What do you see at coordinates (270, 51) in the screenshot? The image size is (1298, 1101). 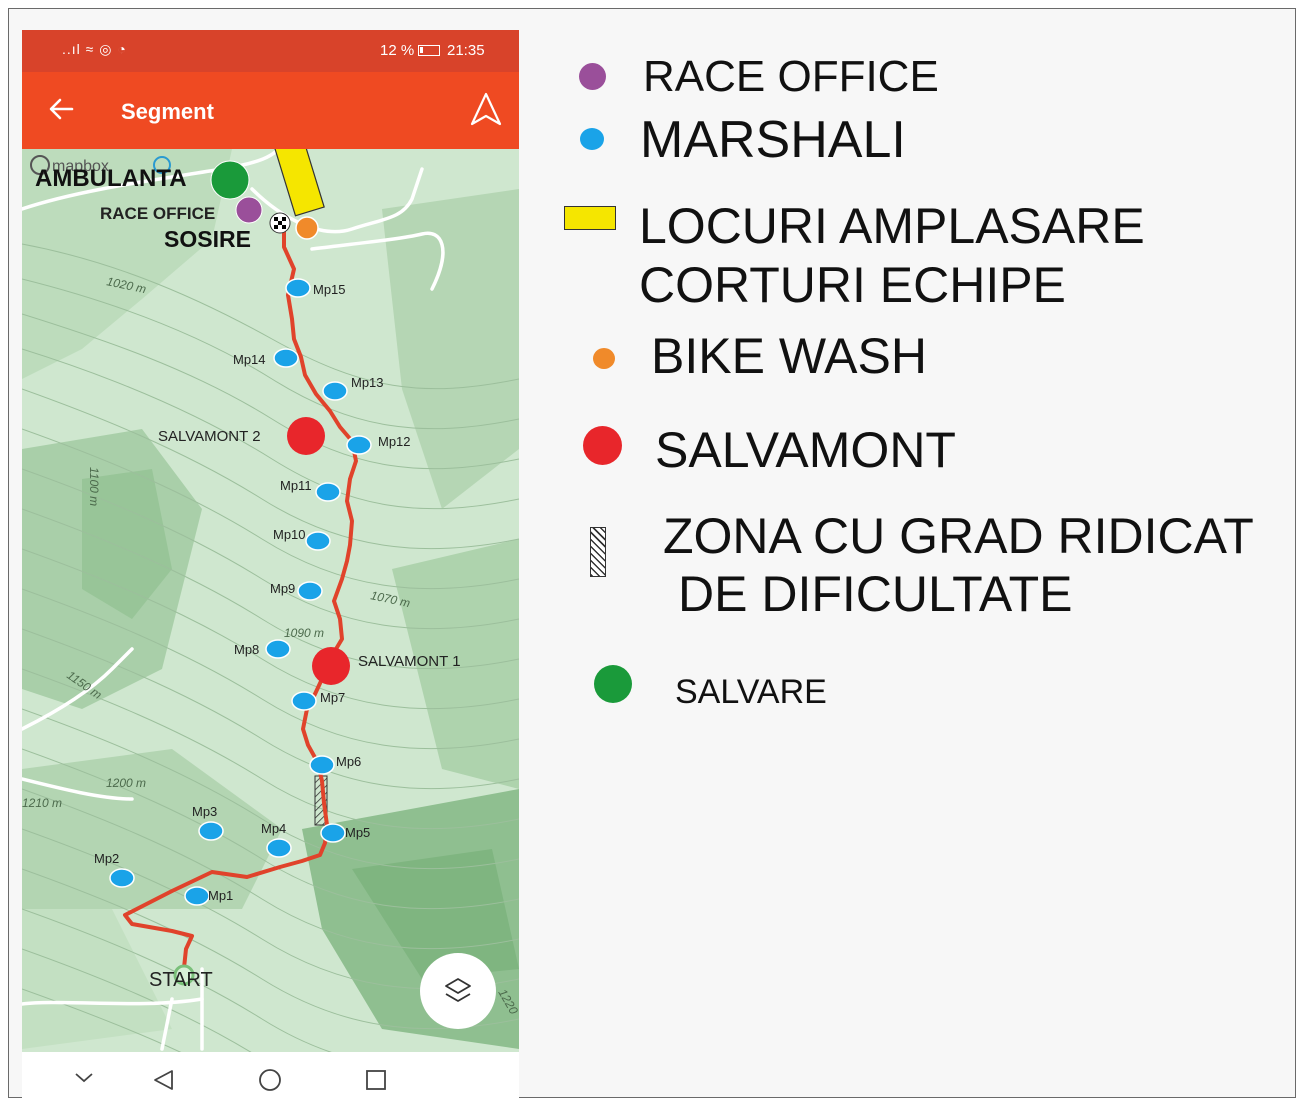 I see `status-bar: ..ıl ≈ ◎ ◔ 12 % 21:35` at bounding box center [270, 51].